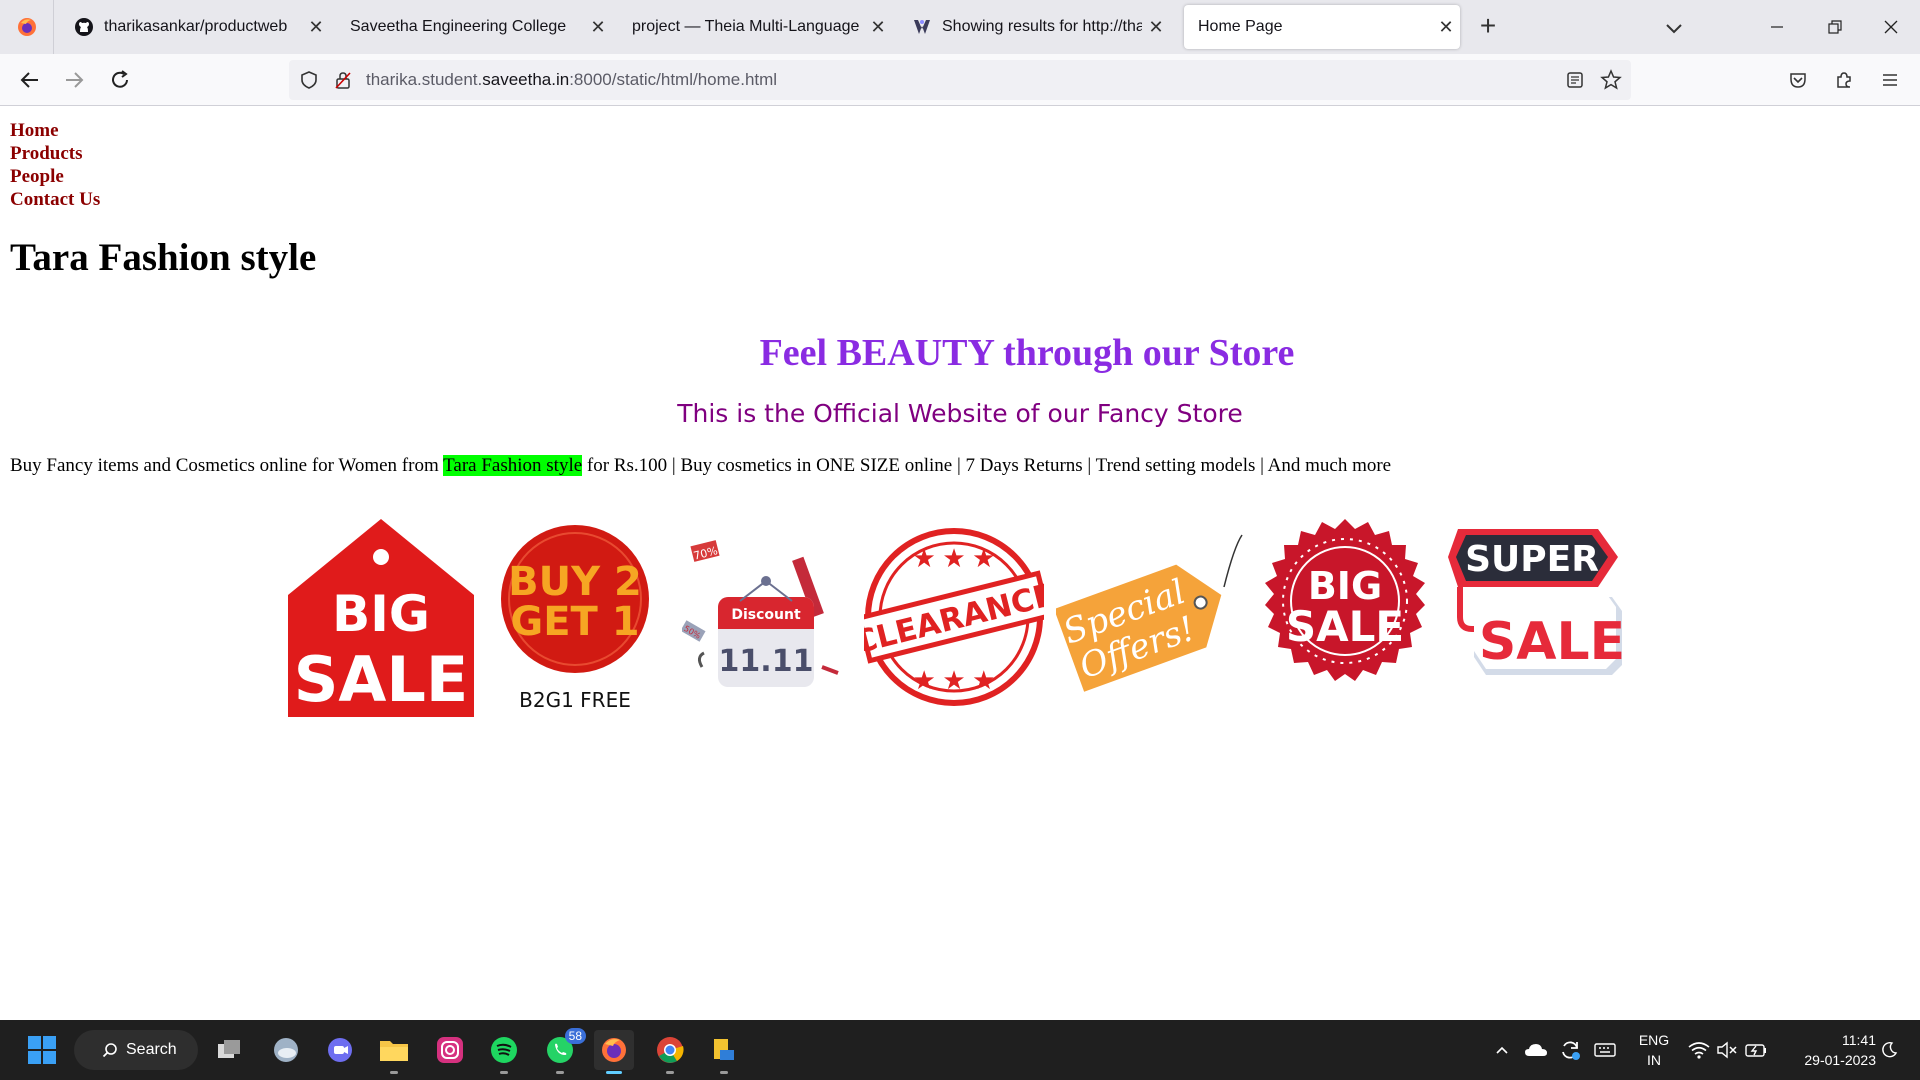  What do you see at coordinates (614, 1072) in the screenshot?
I see `active-indicator` at bounding box center [614, 1072].